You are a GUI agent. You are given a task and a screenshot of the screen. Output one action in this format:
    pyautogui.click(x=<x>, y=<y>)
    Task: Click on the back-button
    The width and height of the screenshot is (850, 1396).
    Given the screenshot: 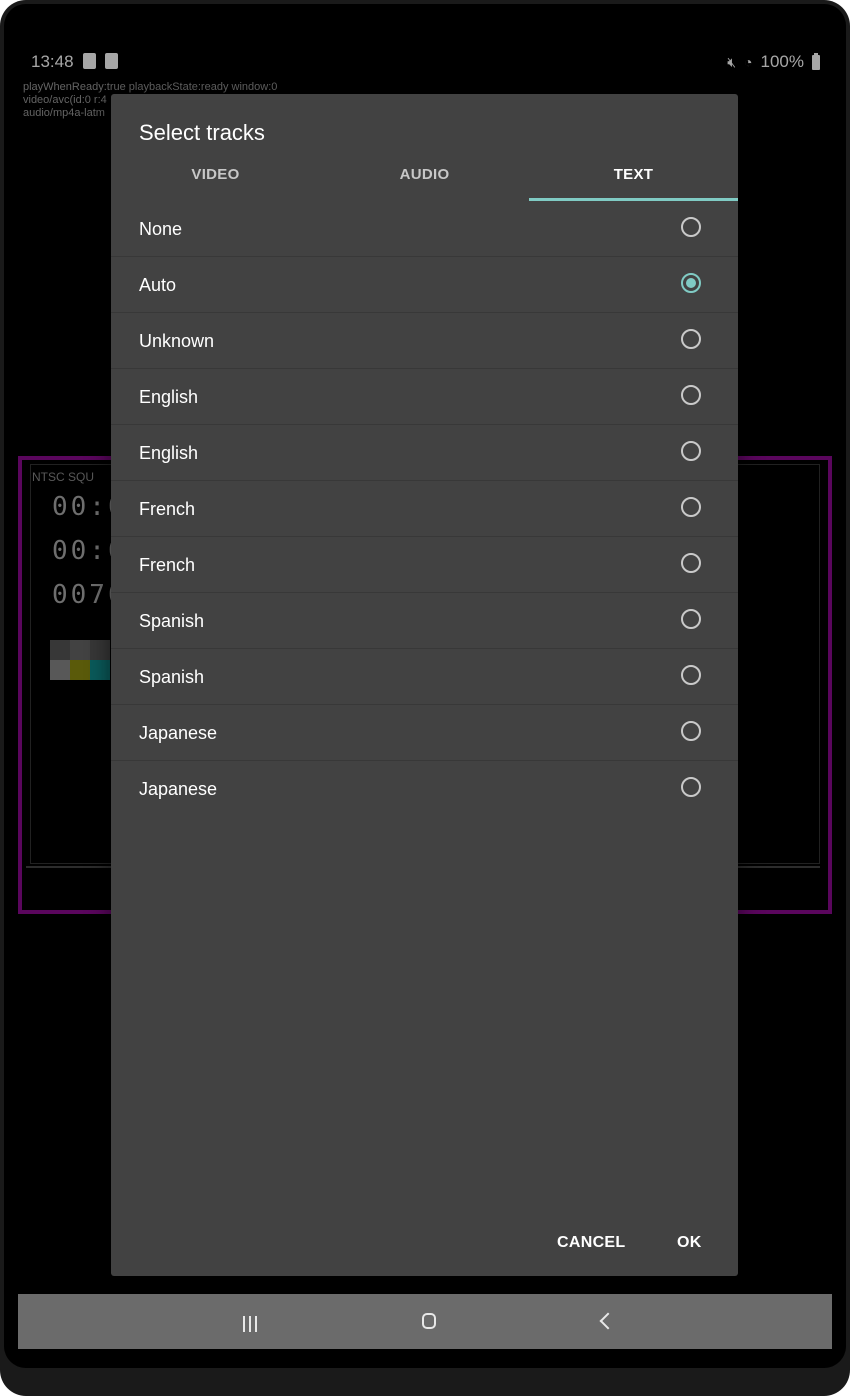 What is the action you would take?
    pyautogui.click(x=608, y=1321)
    